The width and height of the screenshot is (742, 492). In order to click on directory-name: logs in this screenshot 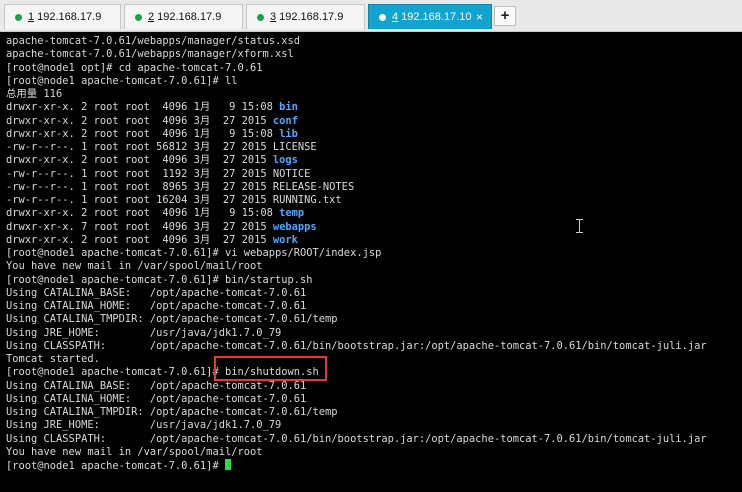, I will do `click(285, 160)`.